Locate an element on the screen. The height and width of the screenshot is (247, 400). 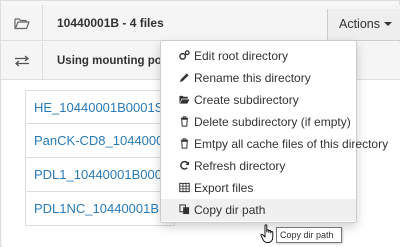
folder-icon-cell is located at coordinates (22, 23).